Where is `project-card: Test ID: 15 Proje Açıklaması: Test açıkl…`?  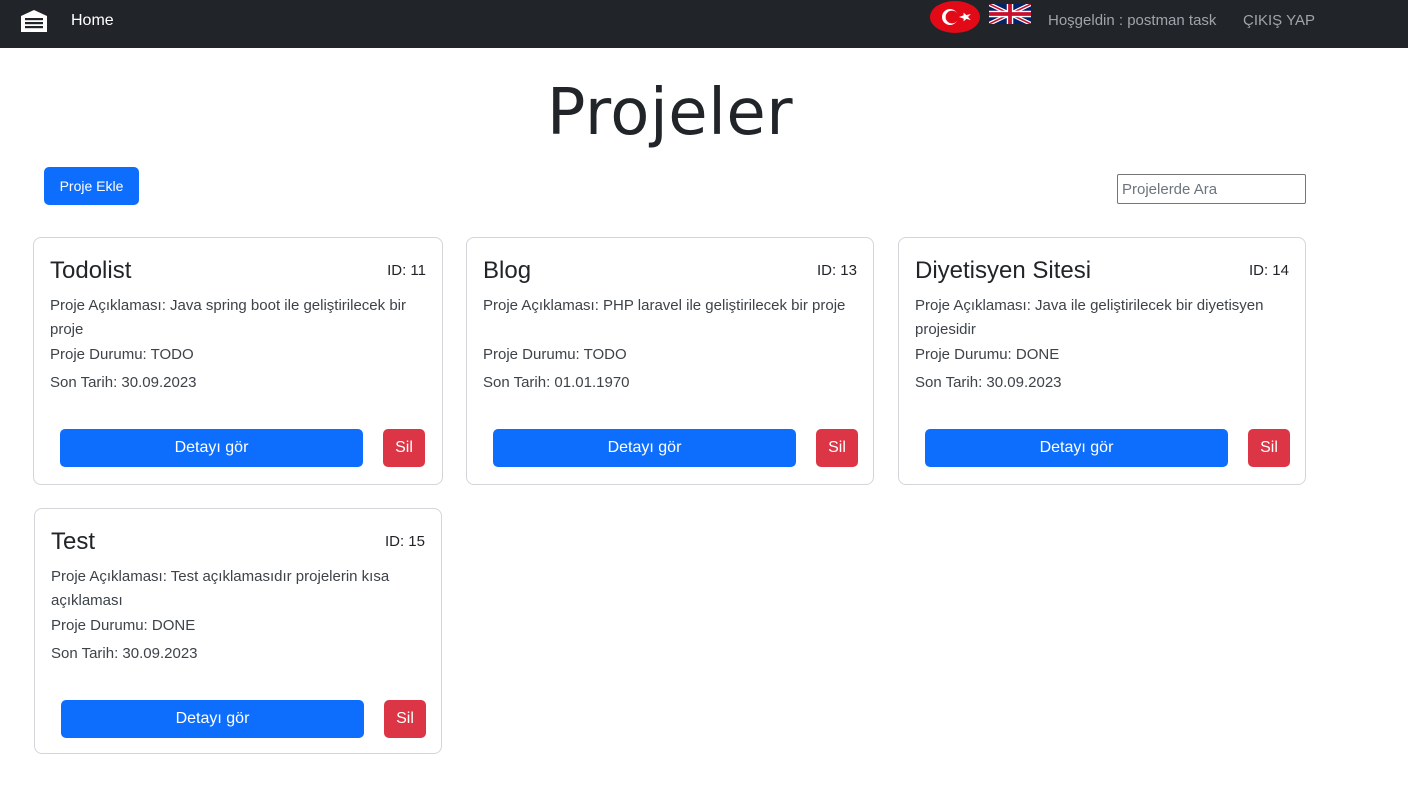
project-card: Test ID: 15 Proje Açıklaması: Test açıkl… is located at coordinates (238, 631).